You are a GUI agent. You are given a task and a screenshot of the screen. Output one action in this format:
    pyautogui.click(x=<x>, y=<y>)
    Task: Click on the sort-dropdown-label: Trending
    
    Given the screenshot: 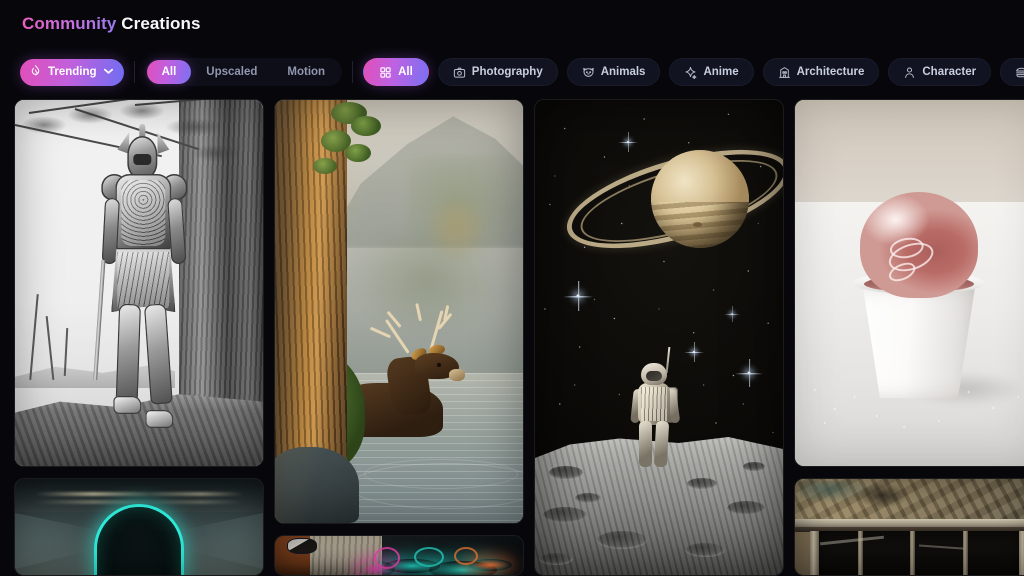 What is the action you would take?
    pyautogui.click(x=72, y=72)
    